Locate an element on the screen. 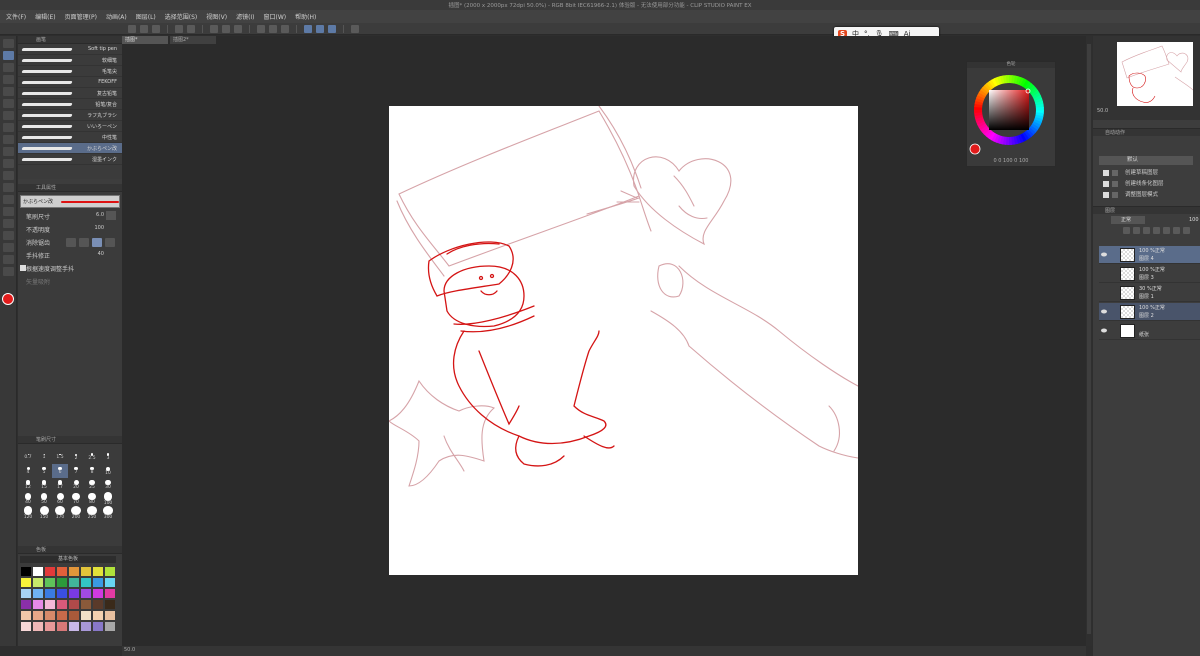  document-tab: 插图2* is located at coordinates (193, 40).